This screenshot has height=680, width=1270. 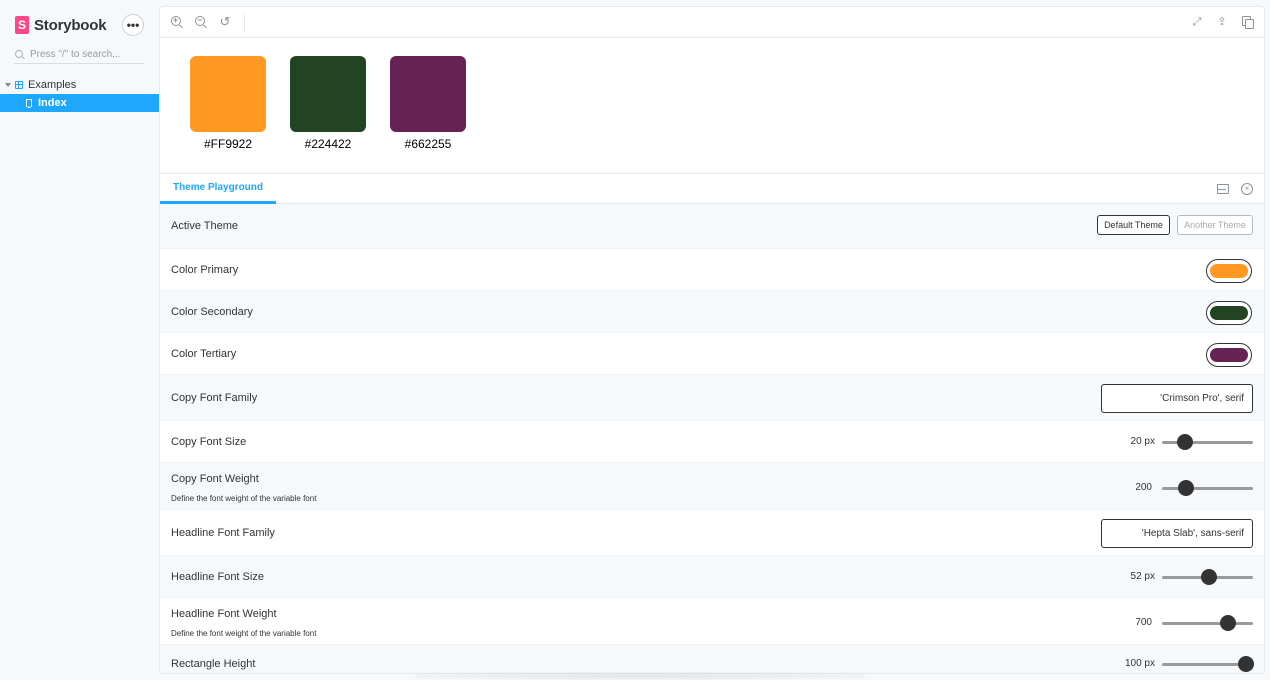 What do you see at coordinates (712, 398) in the screenshot?
I see `control-row-copy-font-family: Copy Font Family` at bounding box center [712, 398].